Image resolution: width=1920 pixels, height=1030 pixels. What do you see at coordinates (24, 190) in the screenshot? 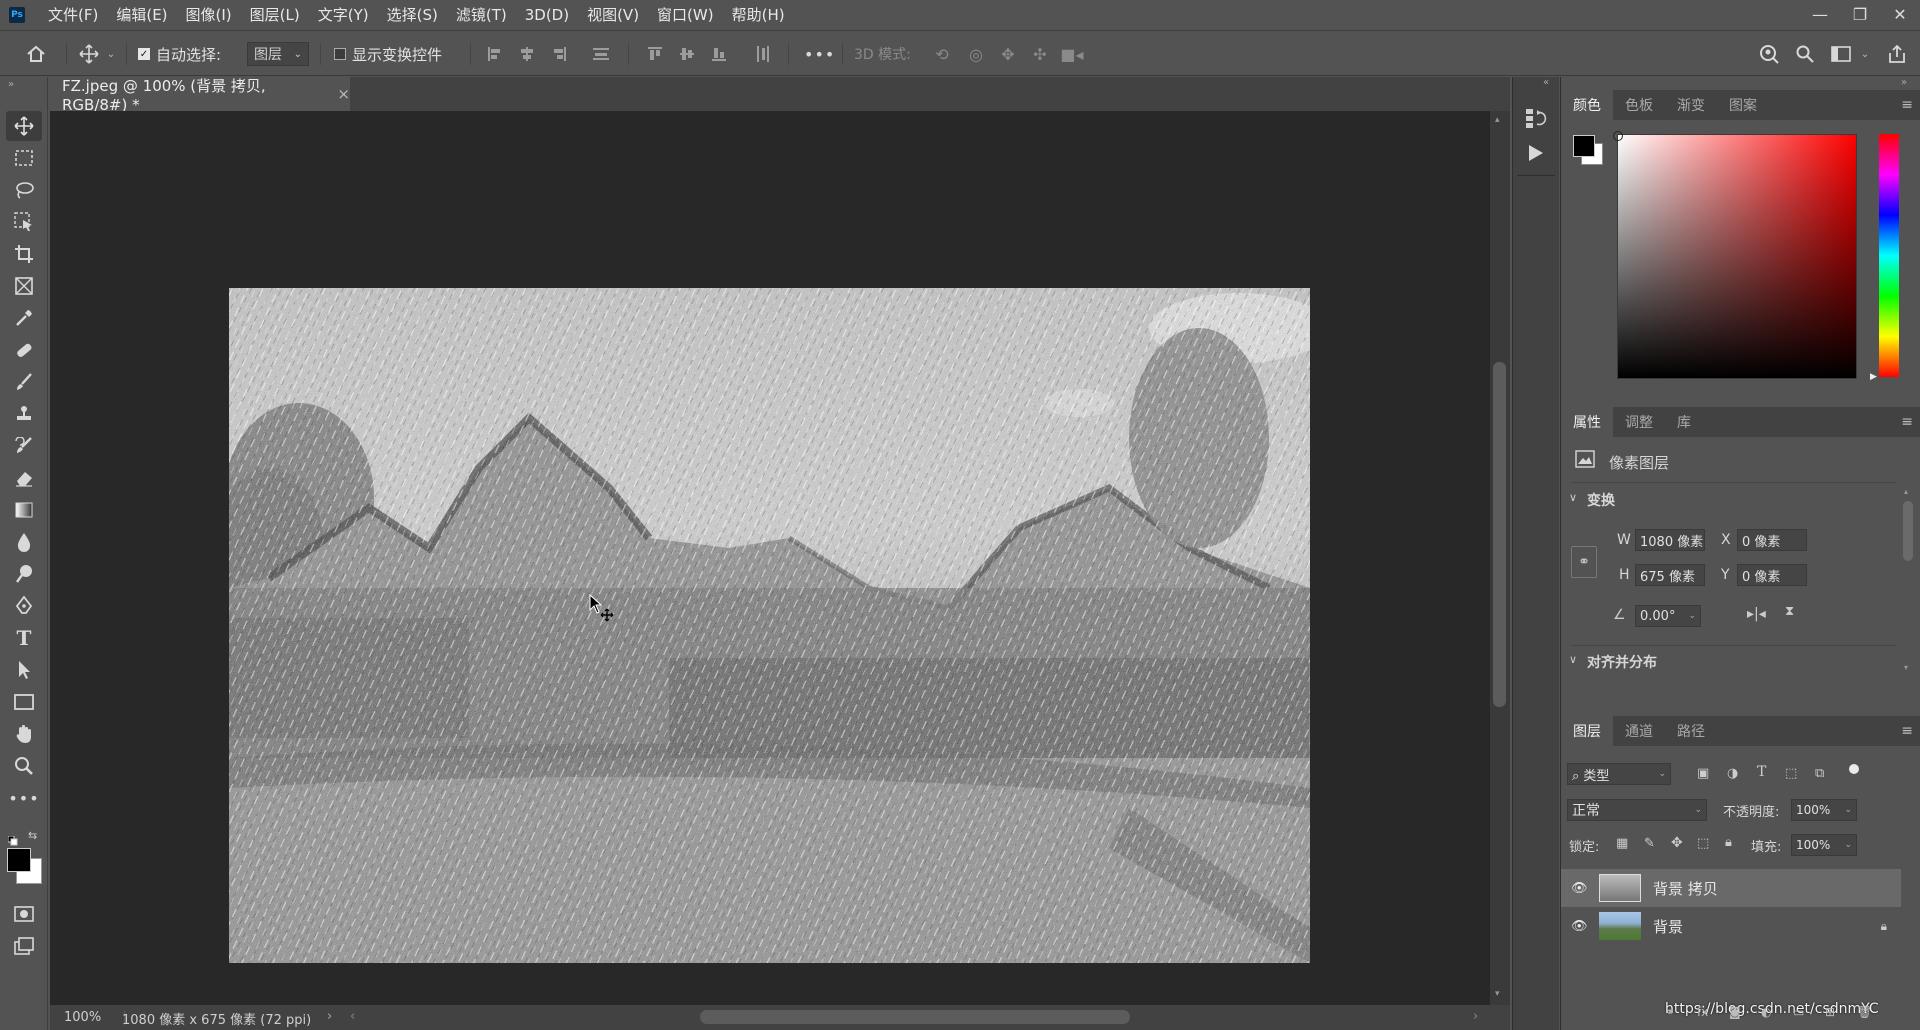
I see `lasso-tool-icon` at bounding box center [24, 190].